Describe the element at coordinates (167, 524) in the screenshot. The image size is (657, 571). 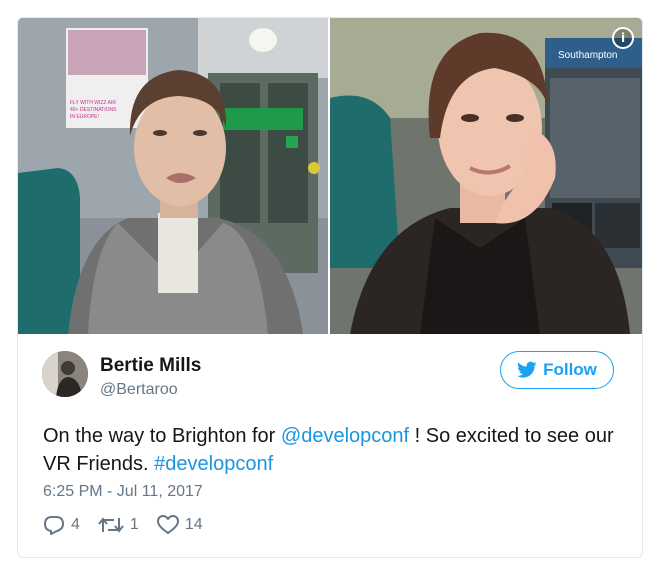
I see `like-icon` at that location.